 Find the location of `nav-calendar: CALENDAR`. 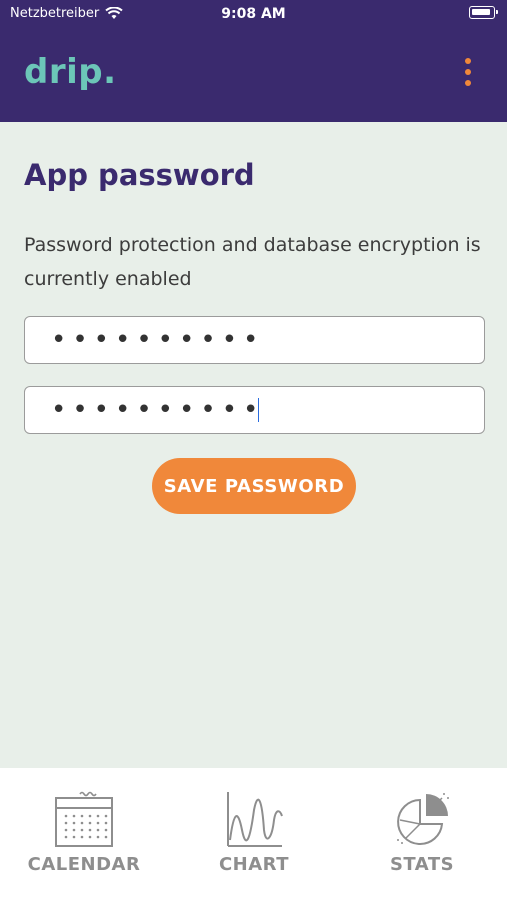

nav-calendar: CALENDAR is located at coordinates (84, 832).